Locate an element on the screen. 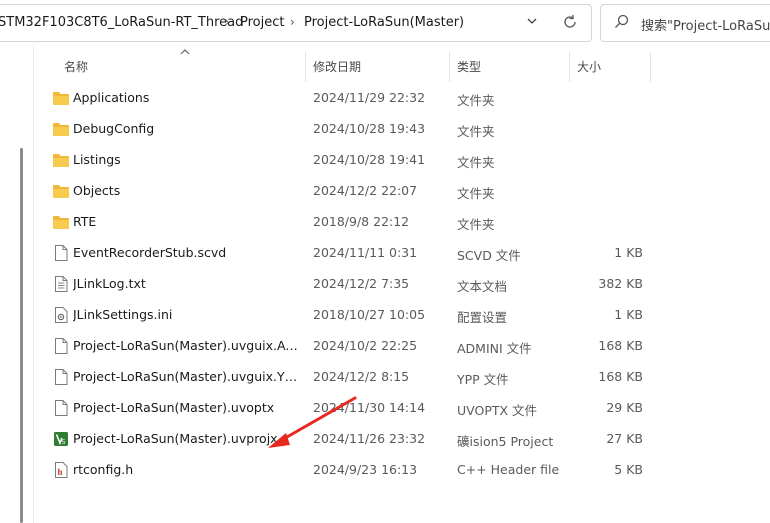  file-row: JLinkLog.txt 2024/12/2 7:35 文本文档 382 KB is located at coordinates (349, 284).